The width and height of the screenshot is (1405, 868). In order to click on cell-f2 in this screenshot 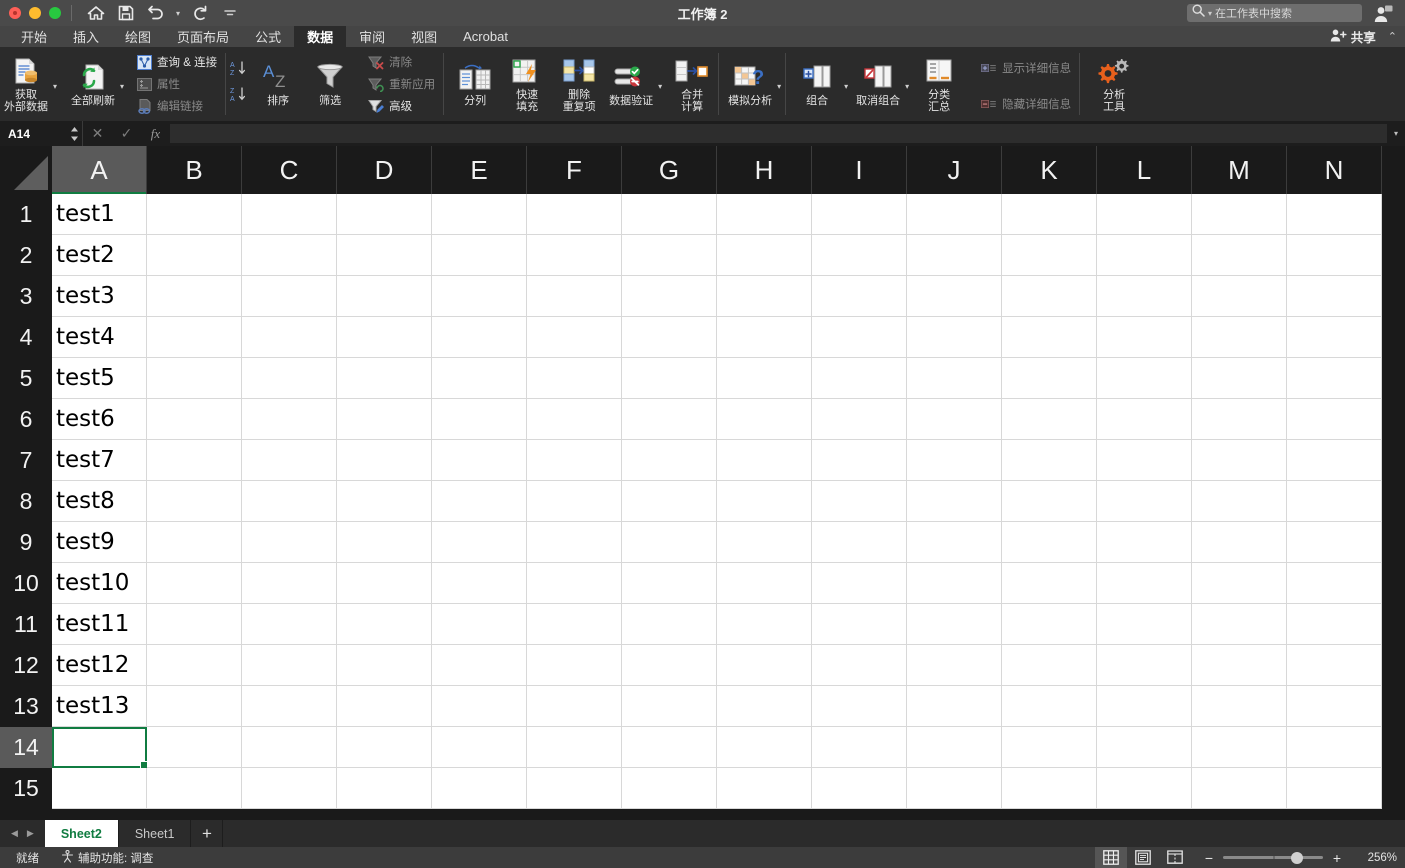, I will do `click(574, 255)`.